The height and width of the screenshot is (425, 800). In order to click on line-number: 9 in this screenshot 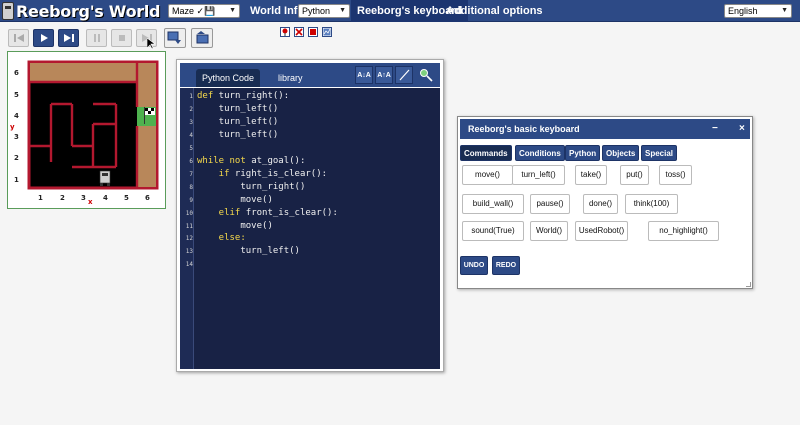, I will do `click(191, 200)`.